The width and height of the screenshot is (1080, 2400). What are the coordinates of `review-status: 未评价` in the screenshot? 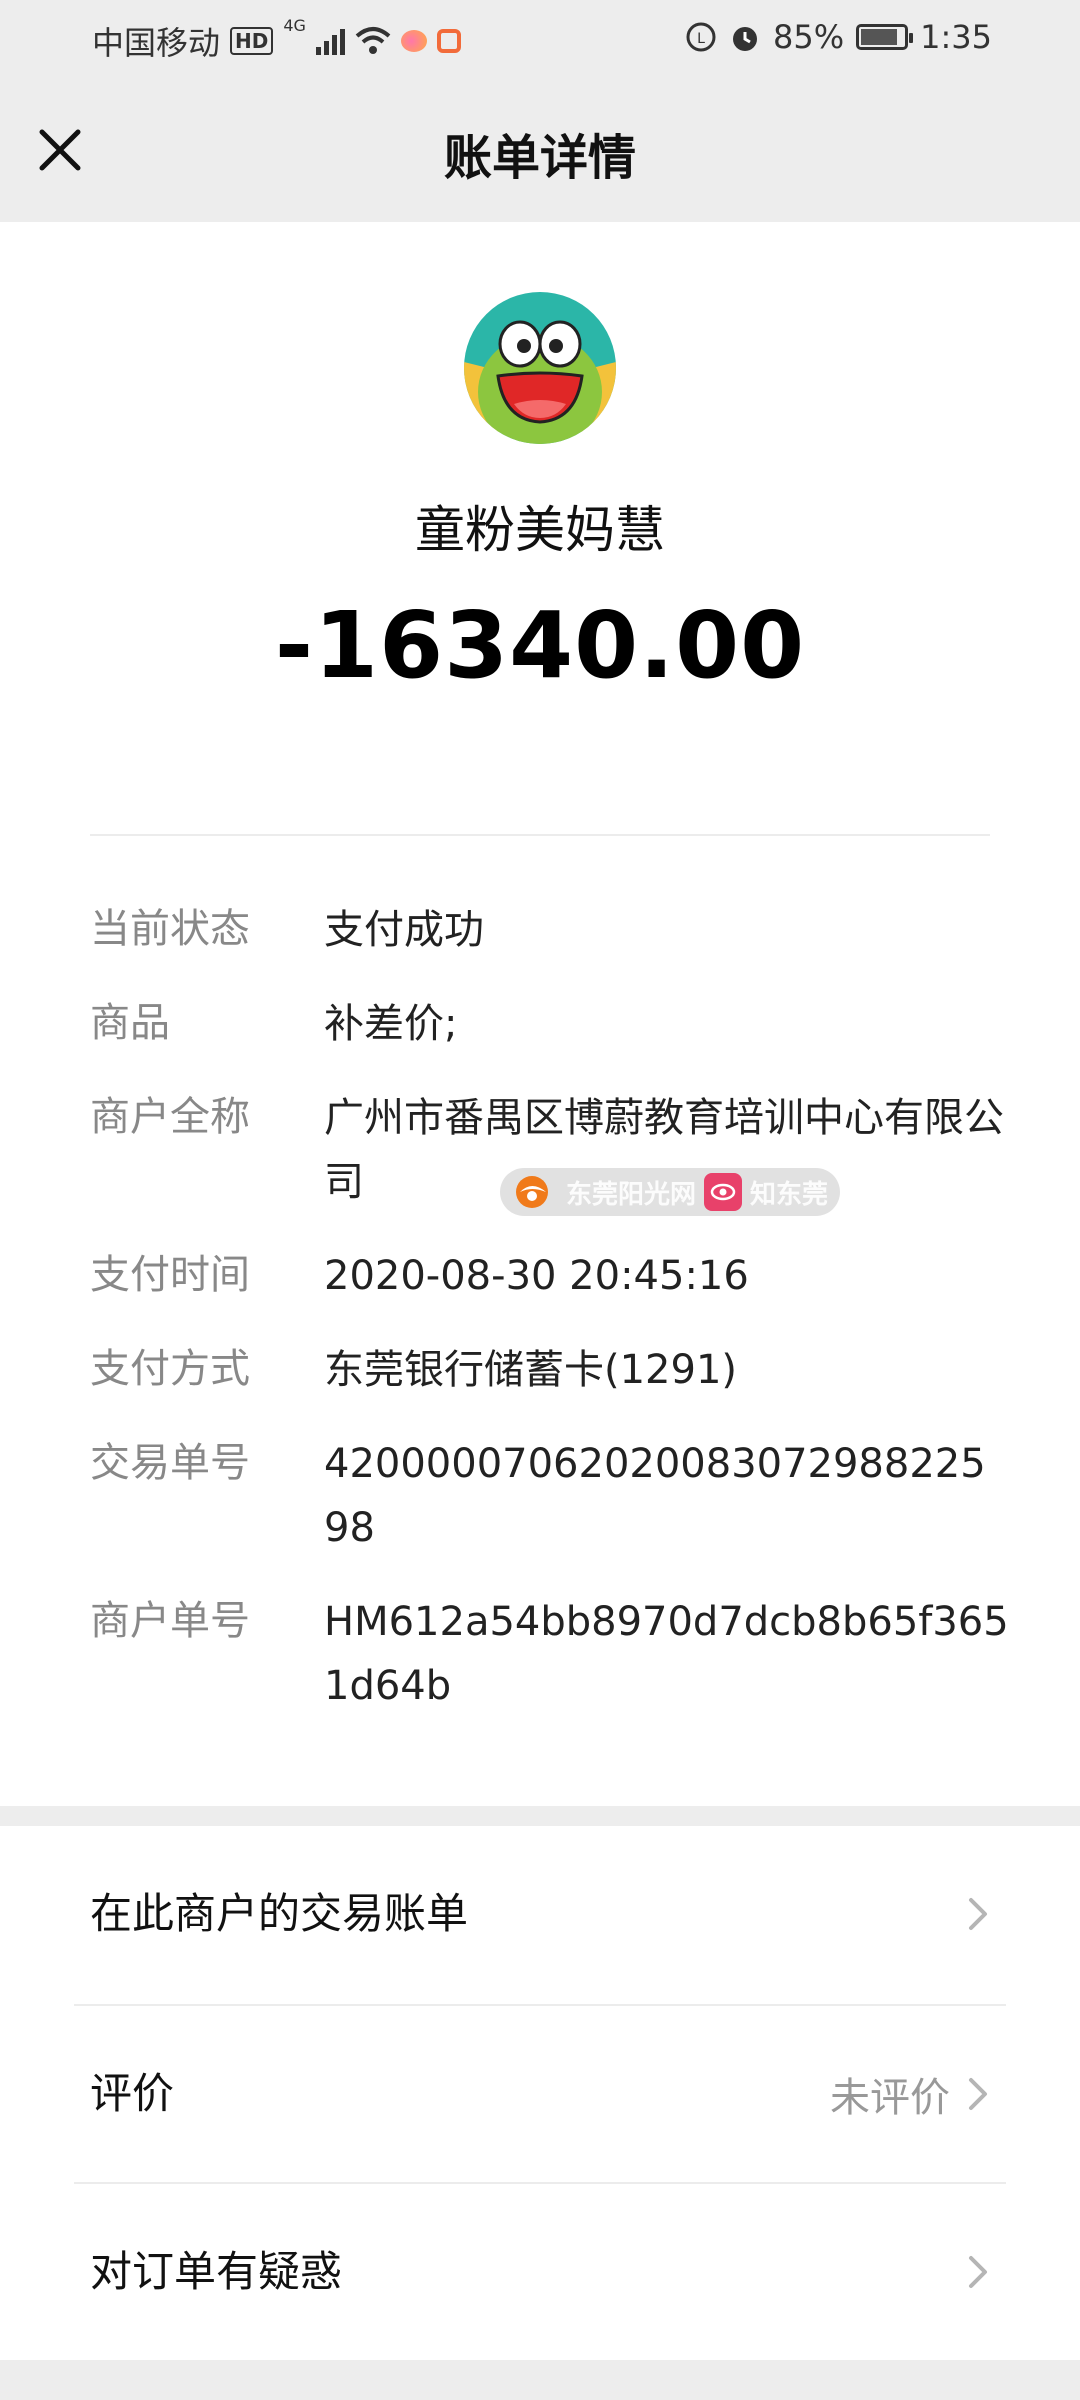 It's located at (890, 2098).